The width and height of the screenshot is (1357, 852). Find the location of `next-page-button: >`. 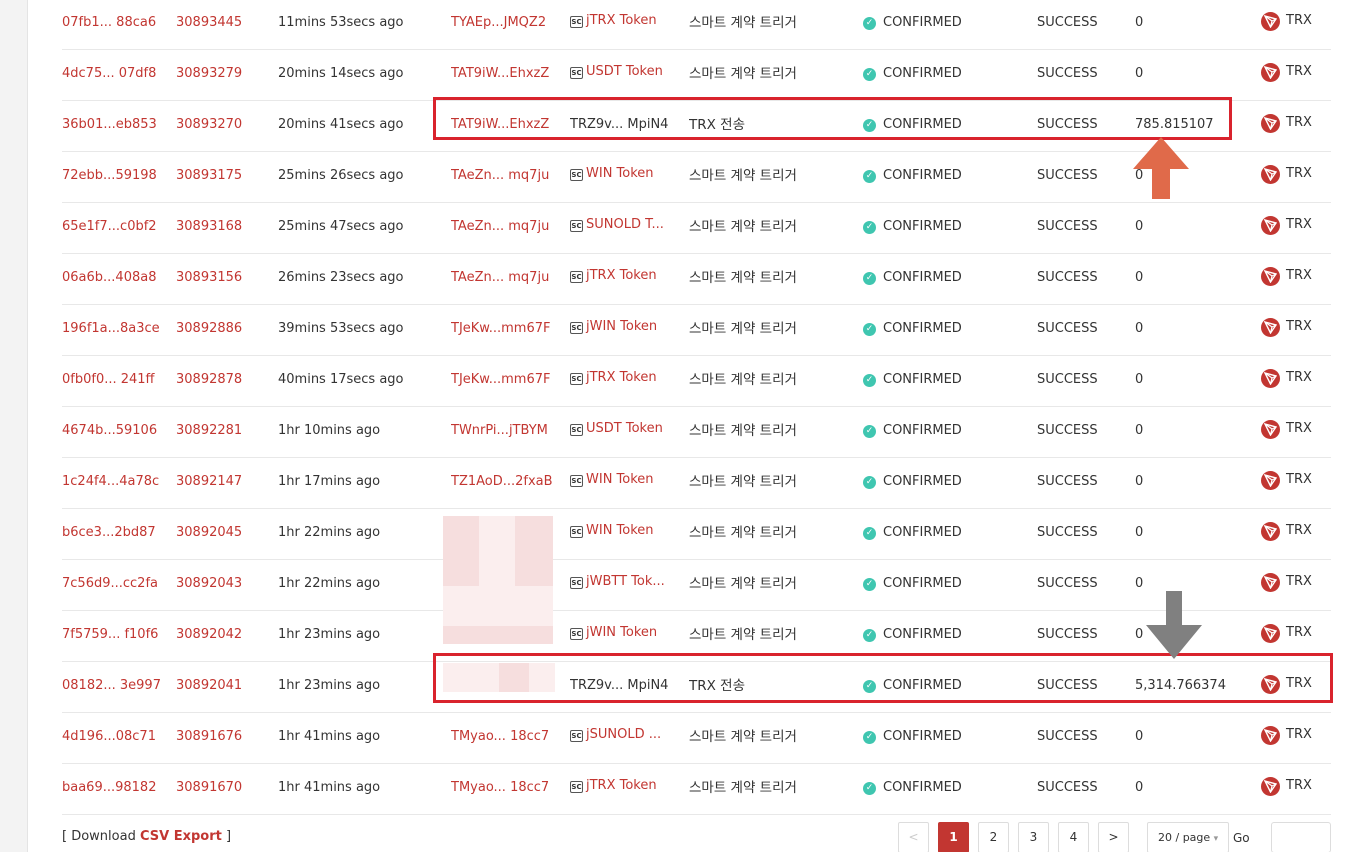

next-page-button: > is located at coordinates (1113, 837).